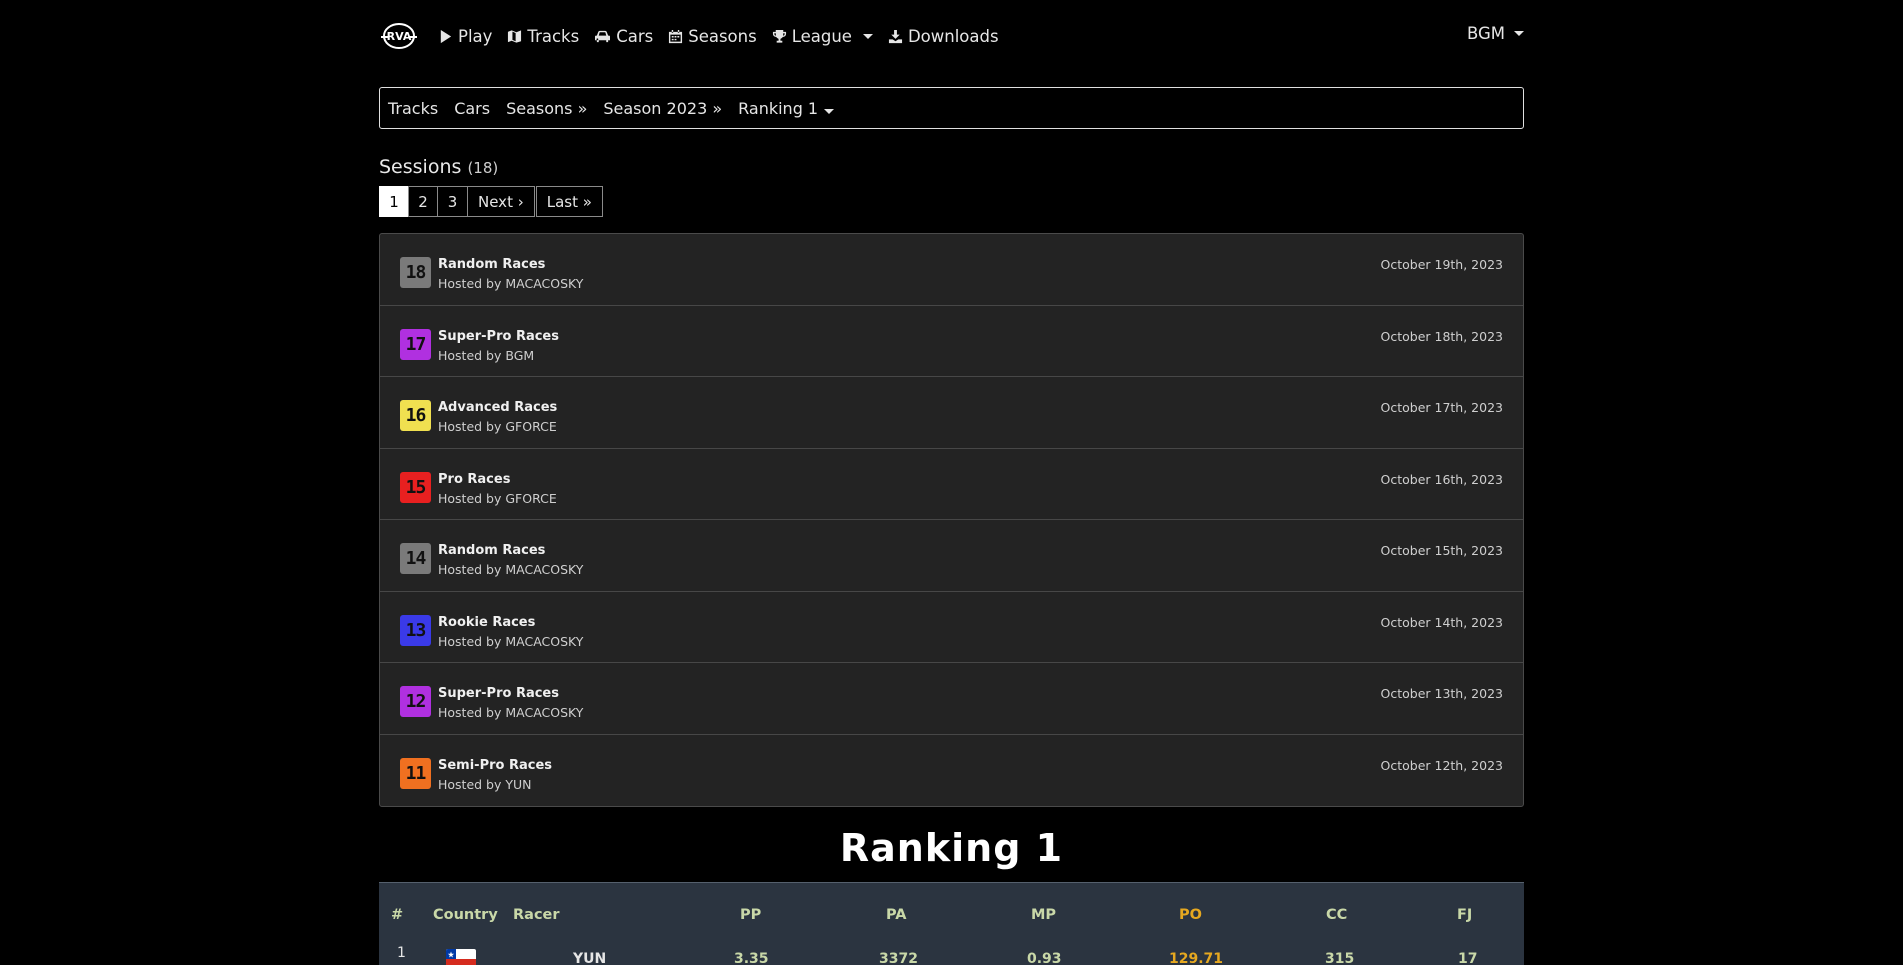  What do you see at coordinates (1442, 264) in the screenshot?
I see `session-date: October 19th, 2023` at bounding box center [1442, 264].